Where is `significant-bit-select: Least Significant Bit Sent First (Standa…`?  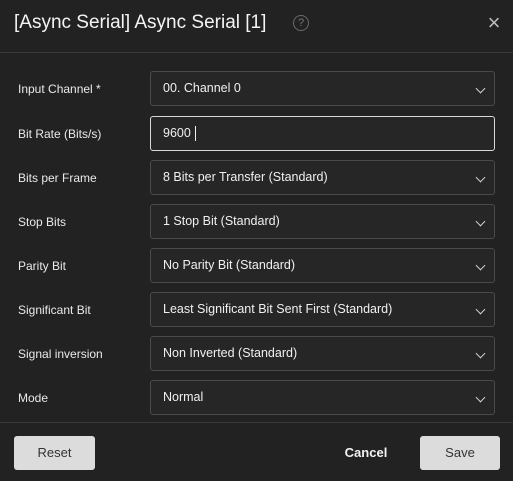
significant-bit-select: Least Significant Bit Sent First (Standa… is located at coordinates (322, 309).